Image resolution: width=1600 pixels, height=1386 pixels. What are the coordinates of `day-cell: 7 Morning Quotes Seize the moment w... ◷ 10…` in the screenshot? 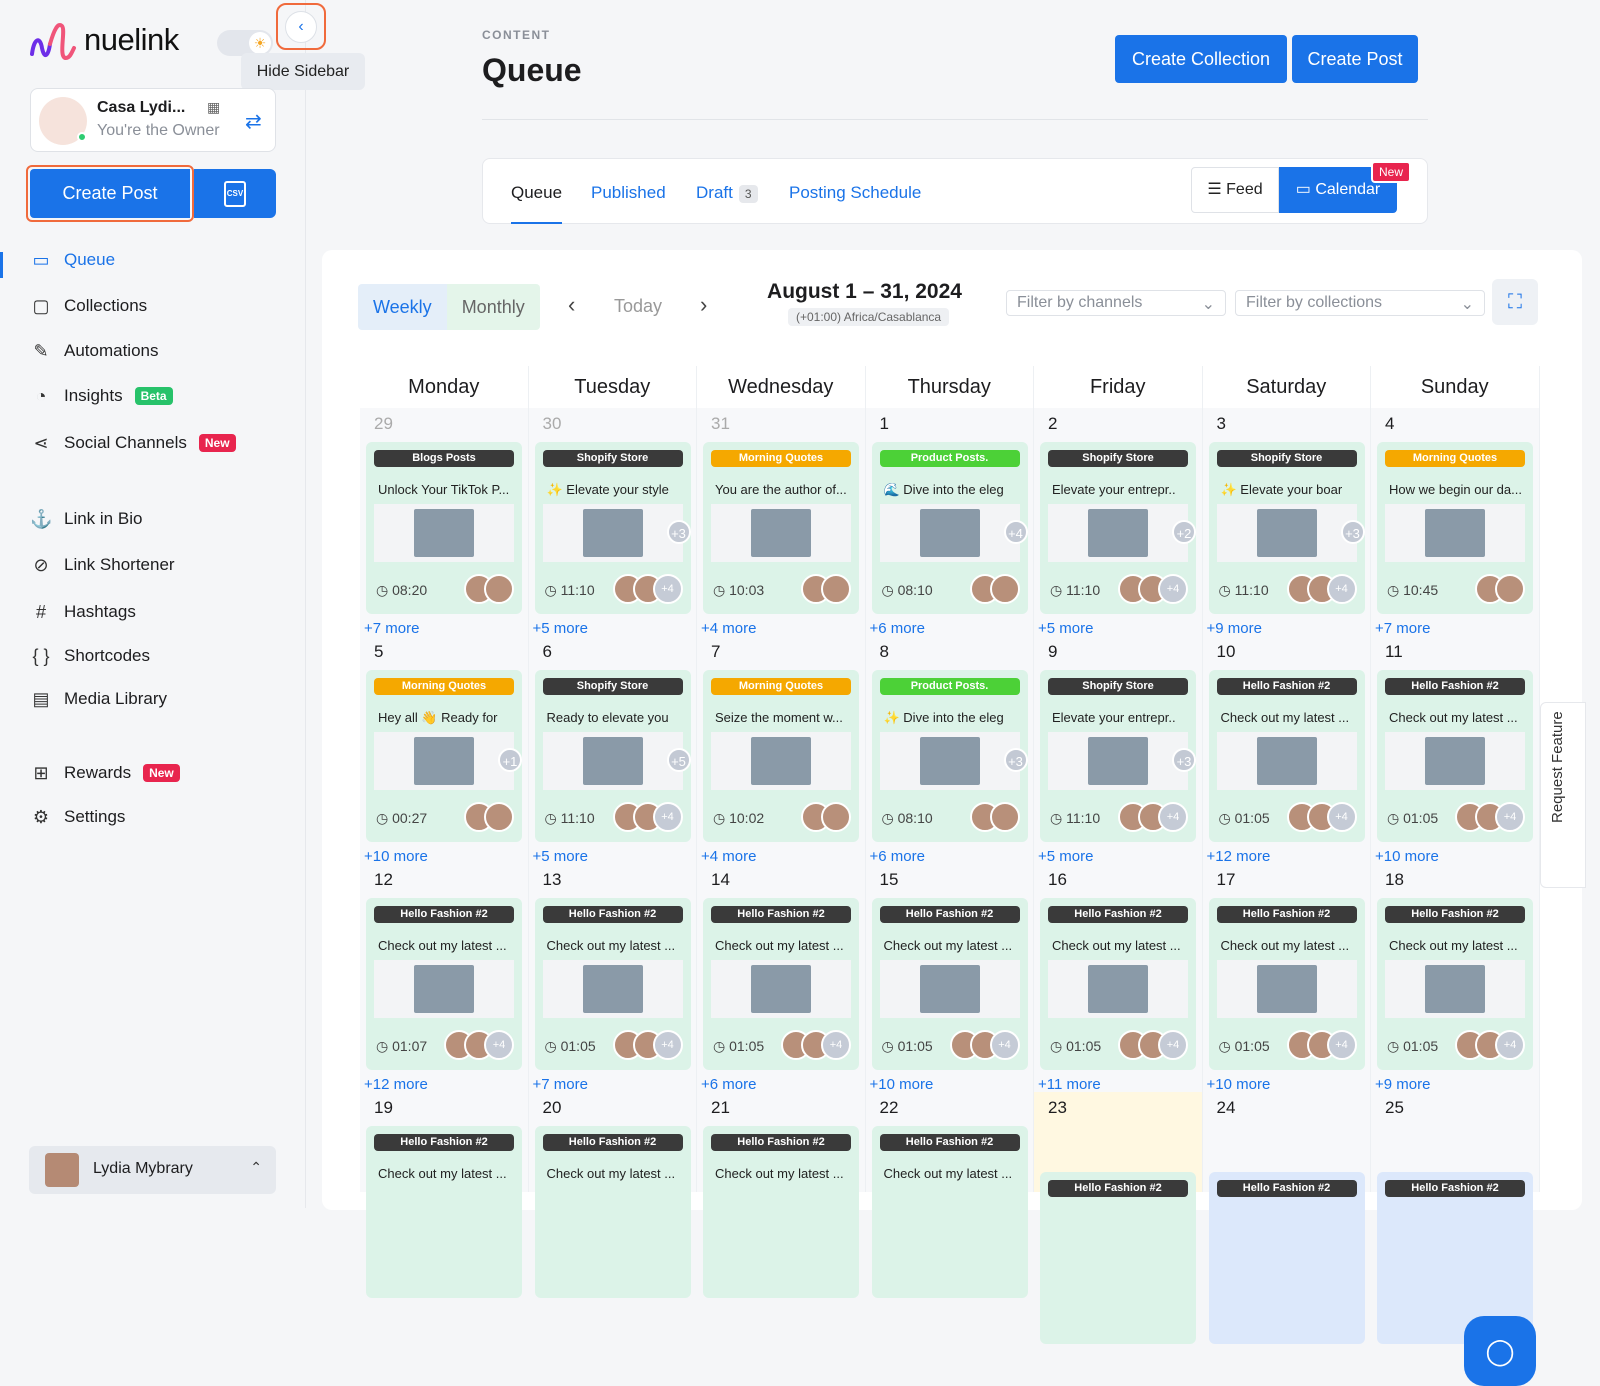 It's located at (781, 750).